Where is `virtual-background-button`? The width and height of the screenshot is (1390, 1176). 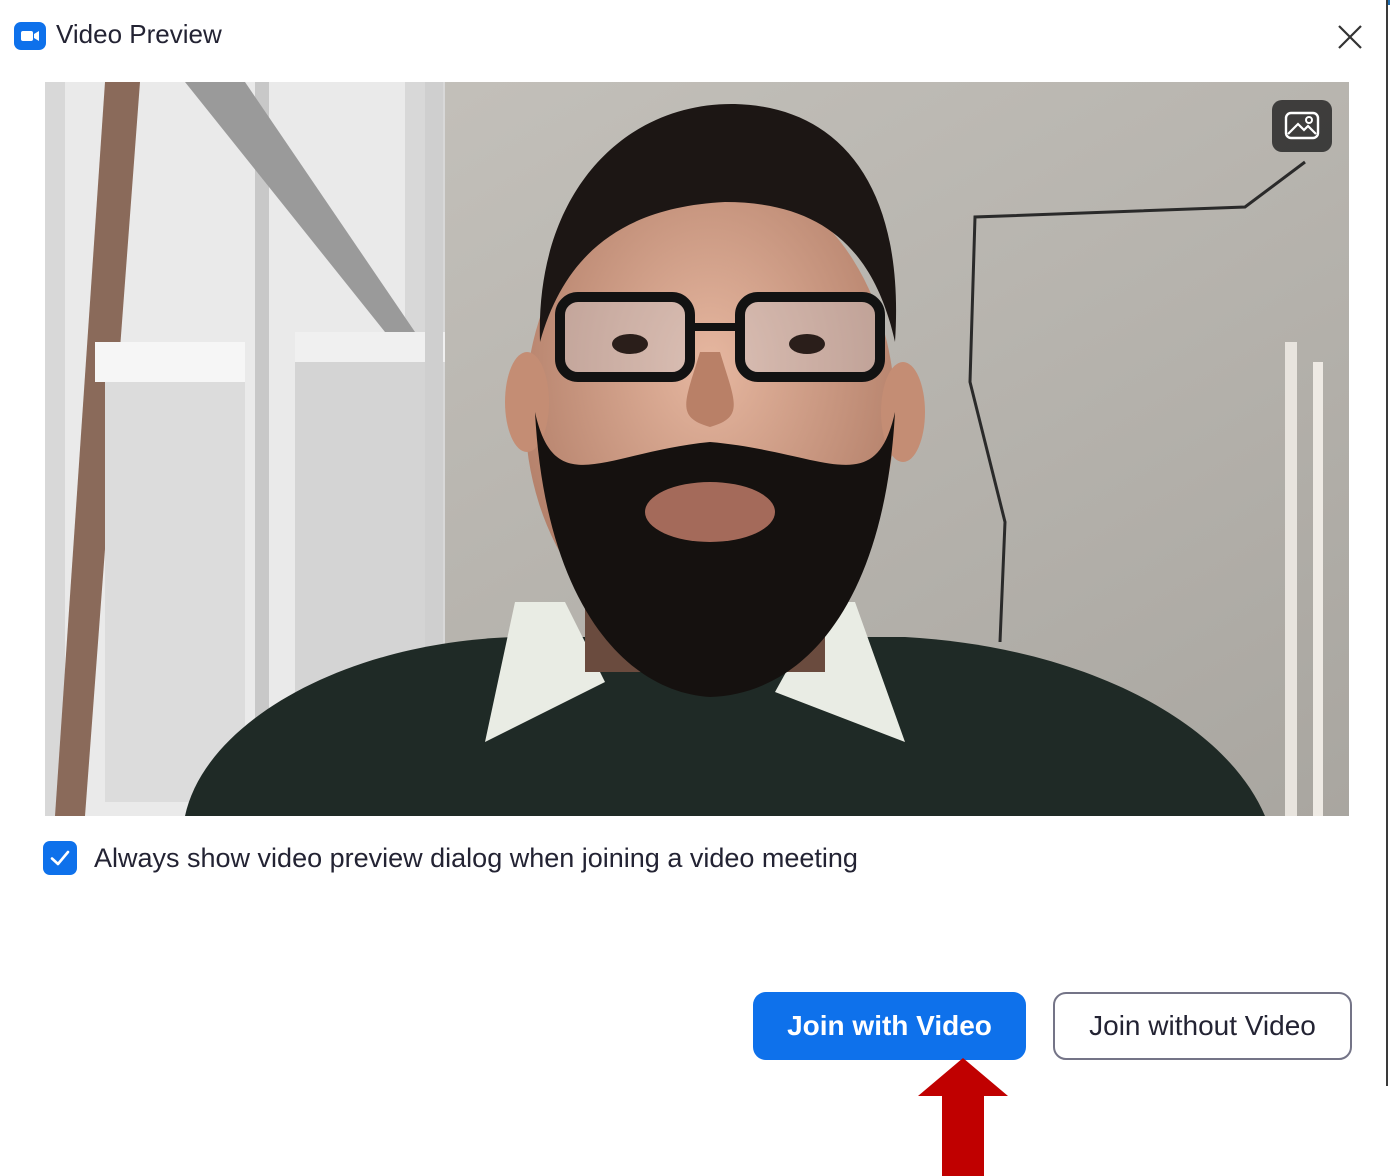 virtual-background-button is located at coordinates (1302, 126).